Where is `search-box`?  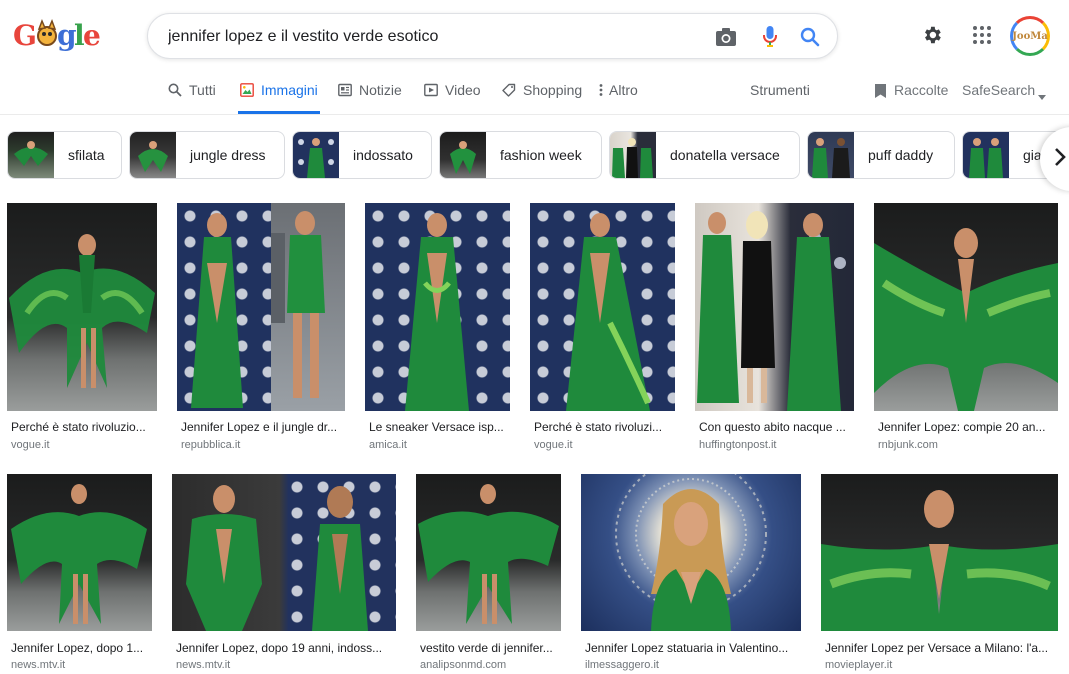 search-box is located at coordinates (492, 36).